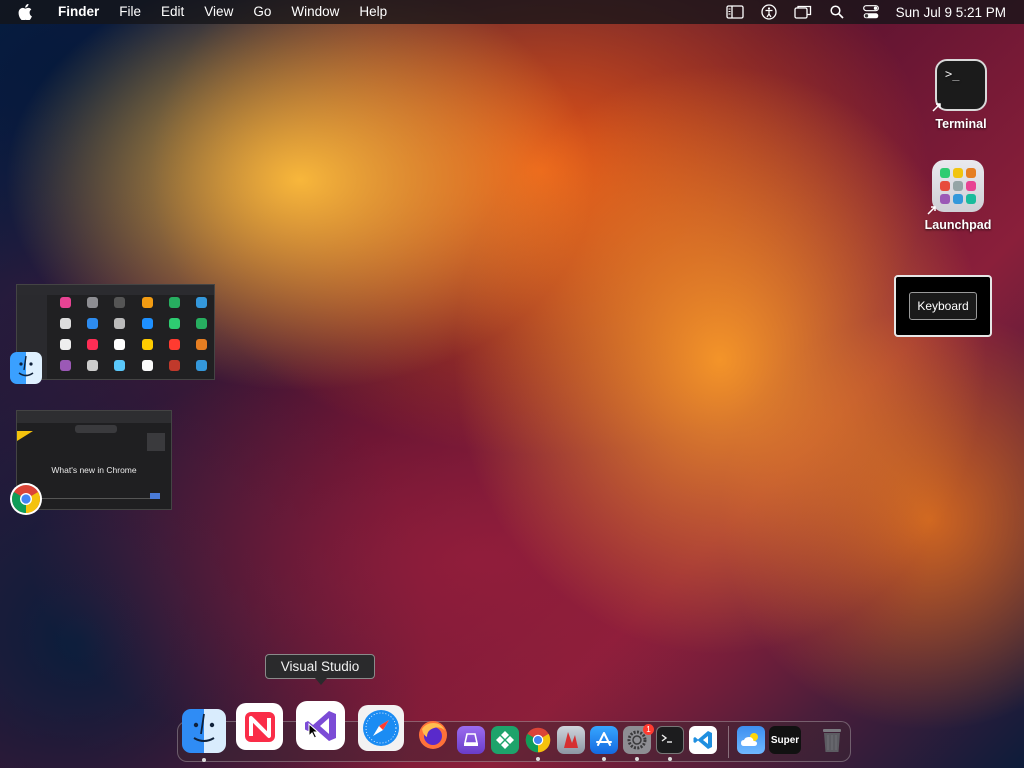 The image size is (1024, 768). What do you see at coordinates (638, 739) in the screenshot?
I see `dock-system-settings: 1` at bounding box center [638, 739].